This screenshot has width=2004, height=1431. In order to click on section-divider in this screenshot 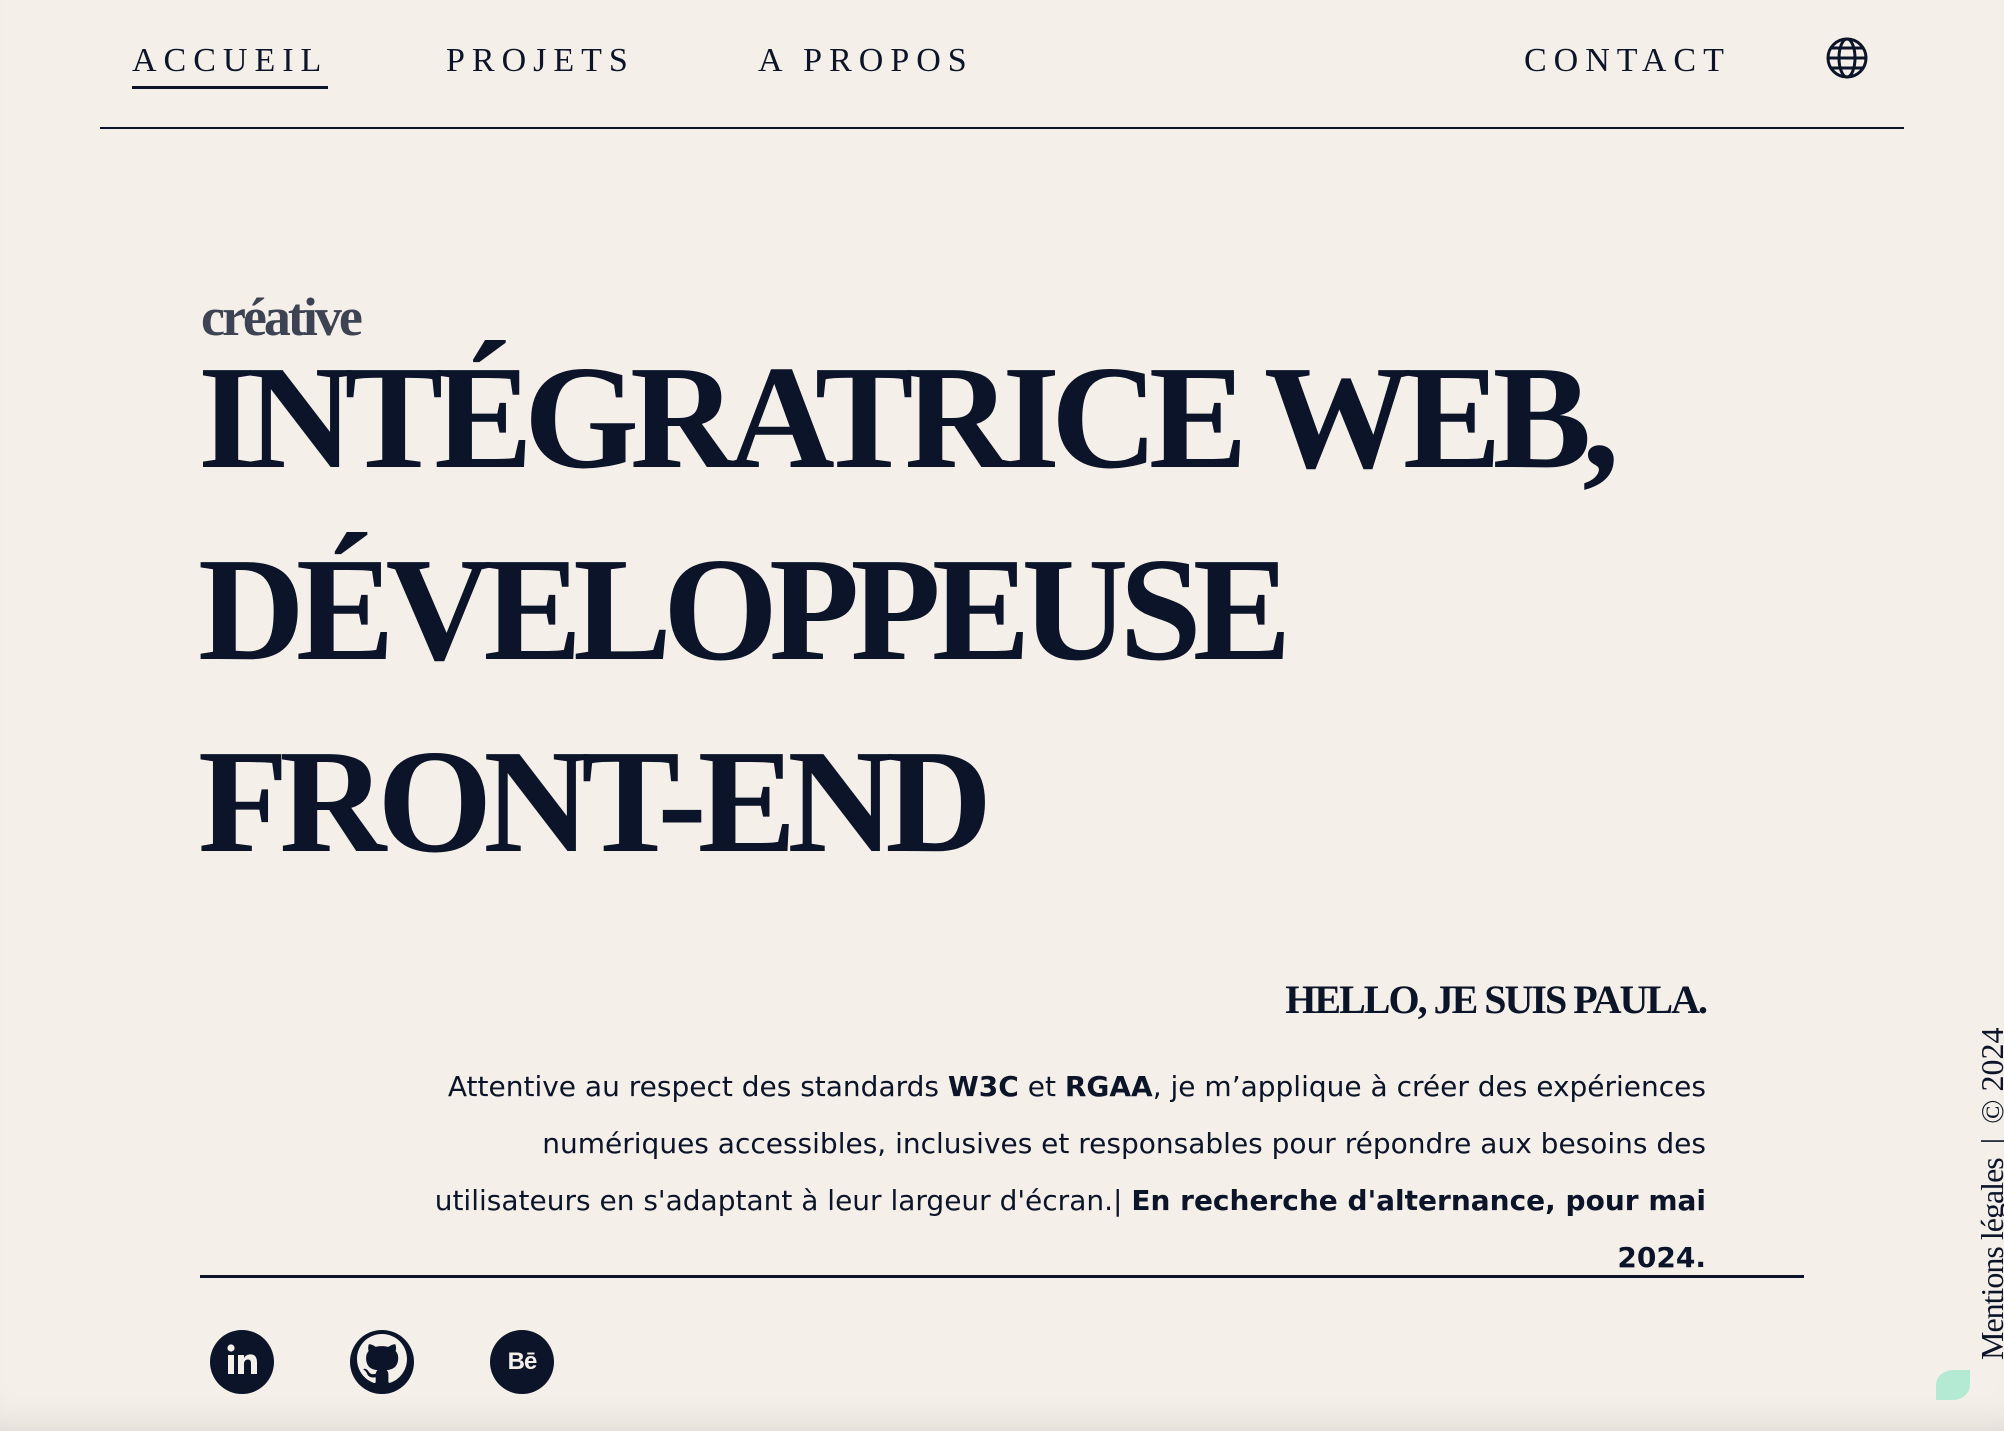, I will do `click(1002, 1276)`.